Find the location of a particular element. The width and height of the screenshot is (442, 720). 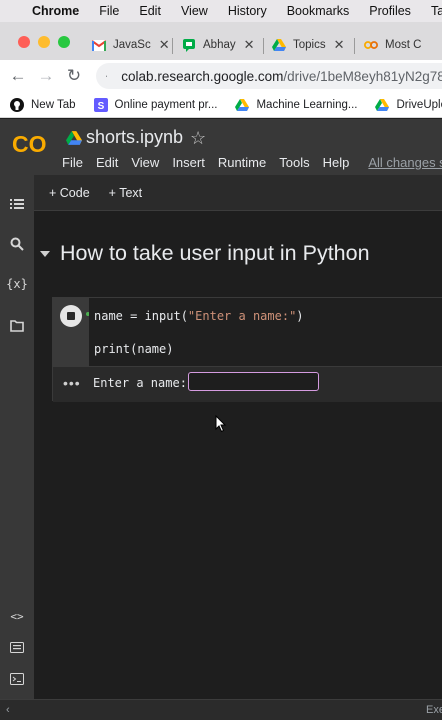

browser-tab: Abhay ✕ is located at coordinates (218, 45).